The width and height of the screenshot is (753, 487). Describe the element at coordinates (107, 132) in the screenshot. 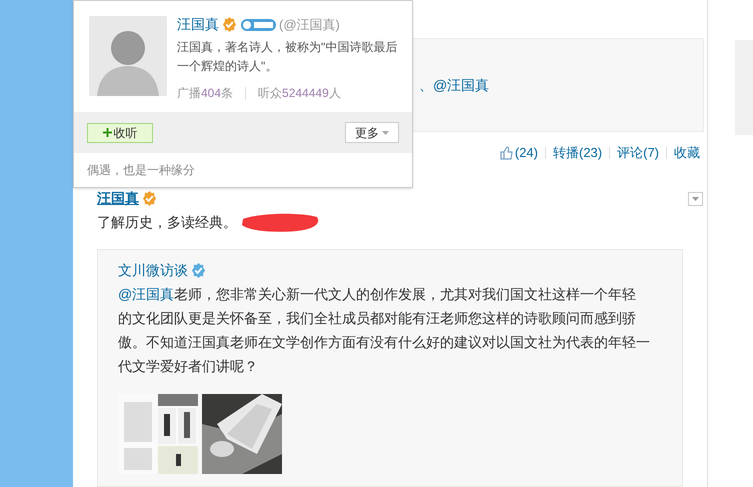

I see `plus-icon` at that location.